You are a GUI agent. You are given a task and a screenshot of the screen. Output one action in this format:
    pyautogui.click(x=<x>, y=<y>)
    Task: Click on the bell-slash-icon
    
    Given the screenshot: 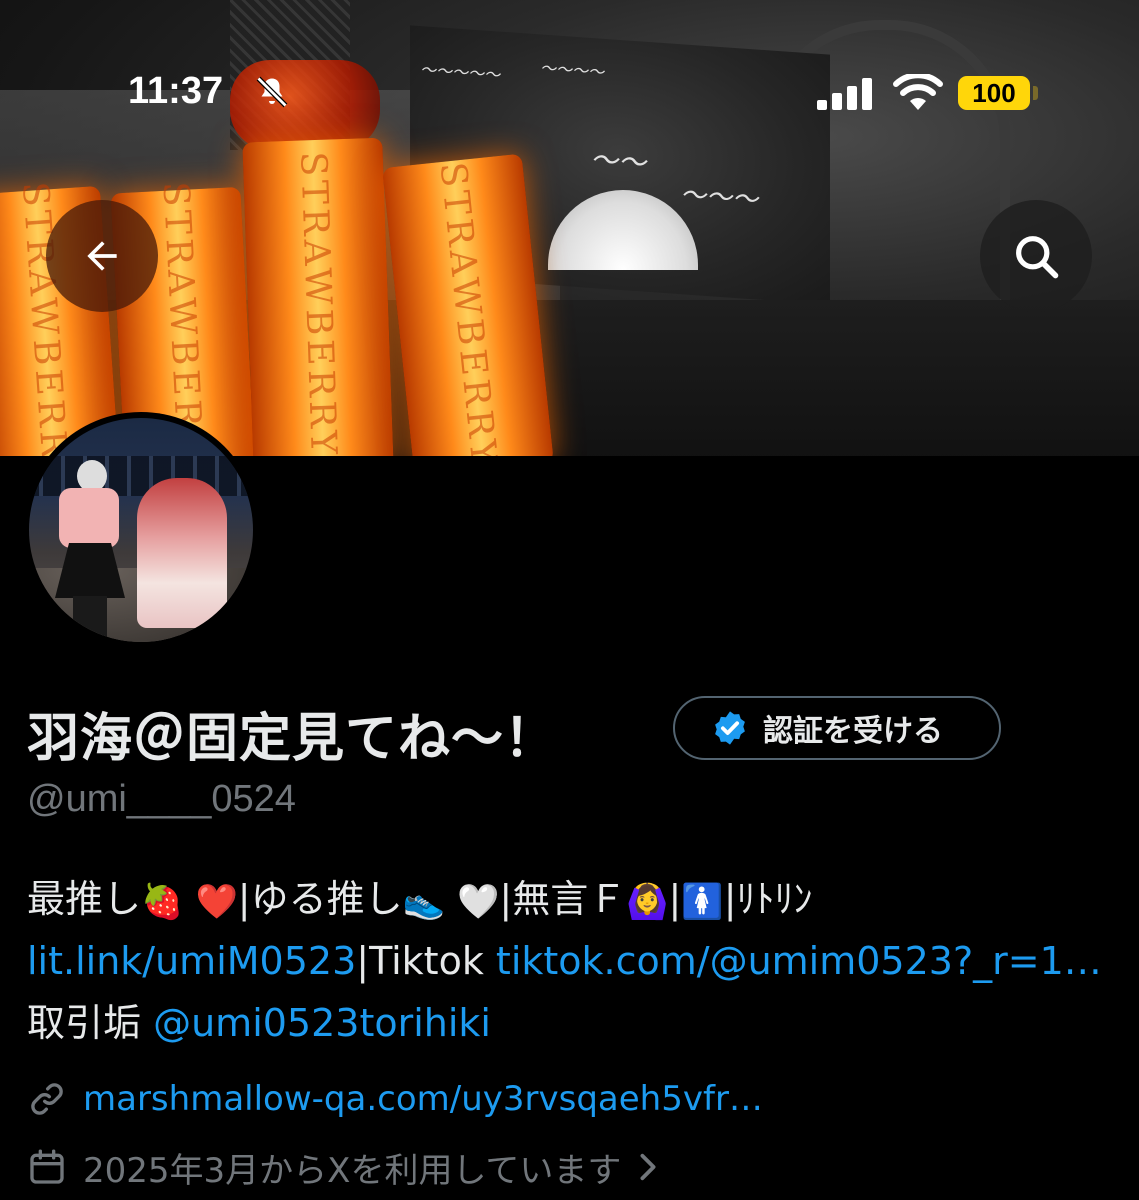 What is the action you would take?
    pyautogui.click(x=272, y=92)
    